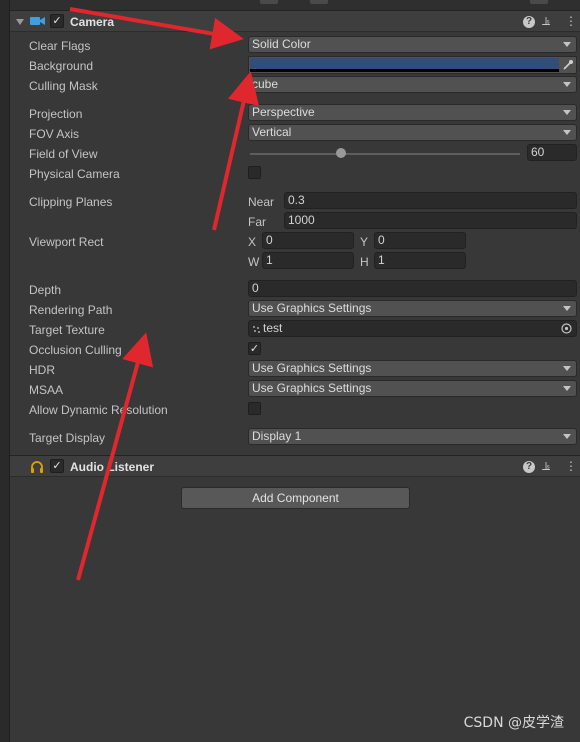 The width and height of the screenshot is (580, 742). I want to click on field-of-view-label: Field of View, so click(63, 154).